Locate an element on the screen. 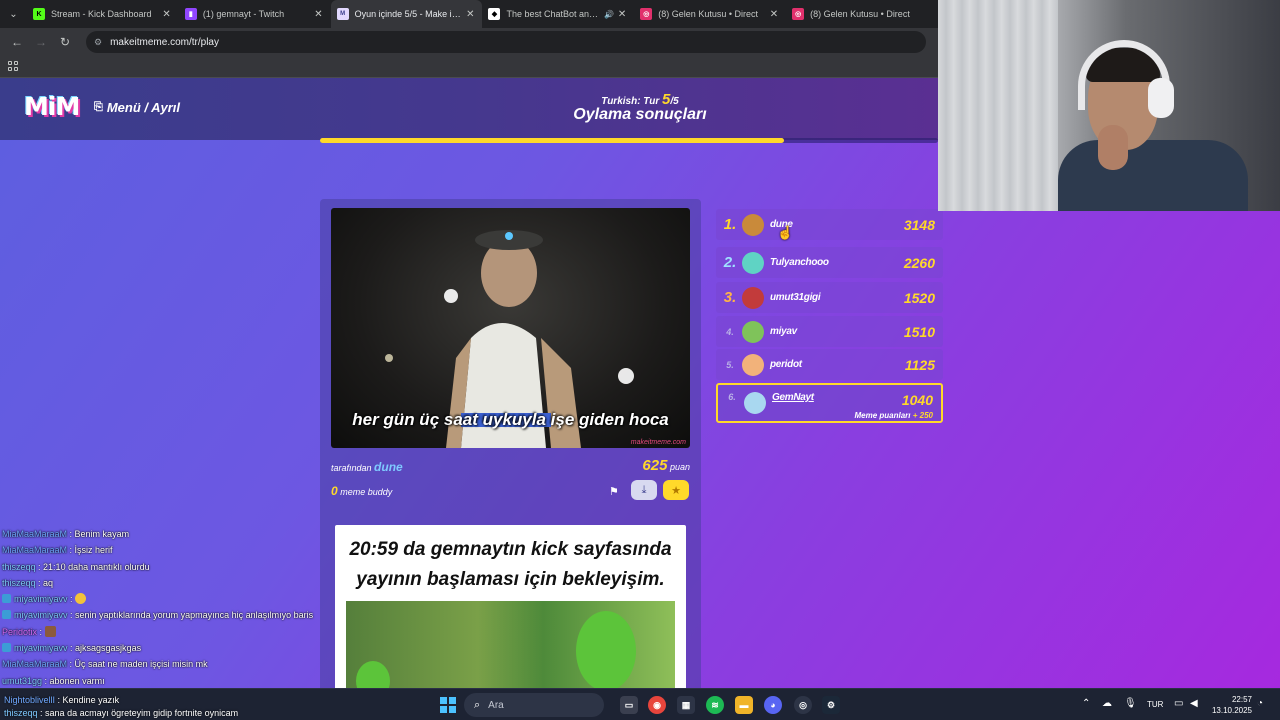  leaderboard-score: 3148 is located at coordinates (919, 224).